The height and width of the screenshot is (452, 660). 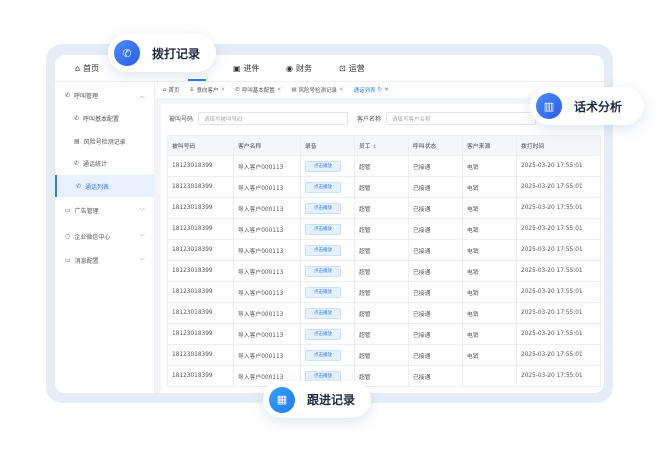 I want to click on nav-home-label: 首页, so click(x=91, y=68).